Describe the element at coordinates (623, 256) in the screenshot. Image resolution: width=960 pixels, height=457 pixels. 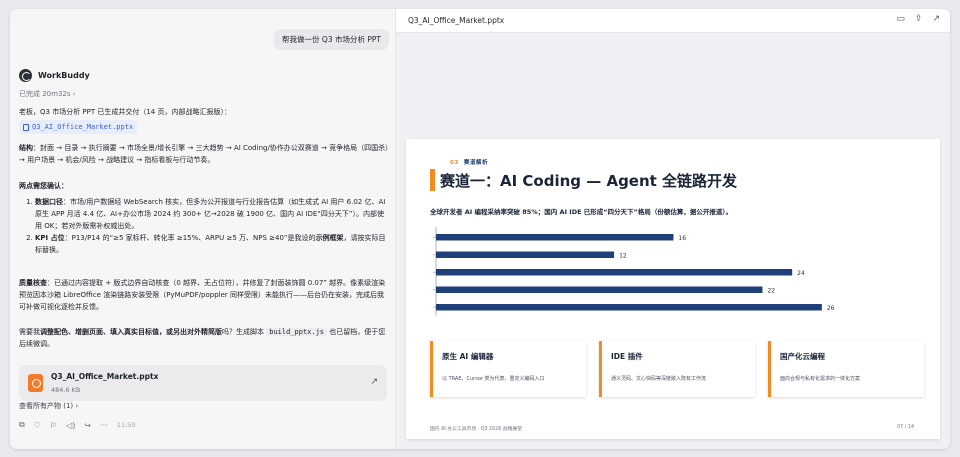
I see `bar-value-label: 12` at that location.